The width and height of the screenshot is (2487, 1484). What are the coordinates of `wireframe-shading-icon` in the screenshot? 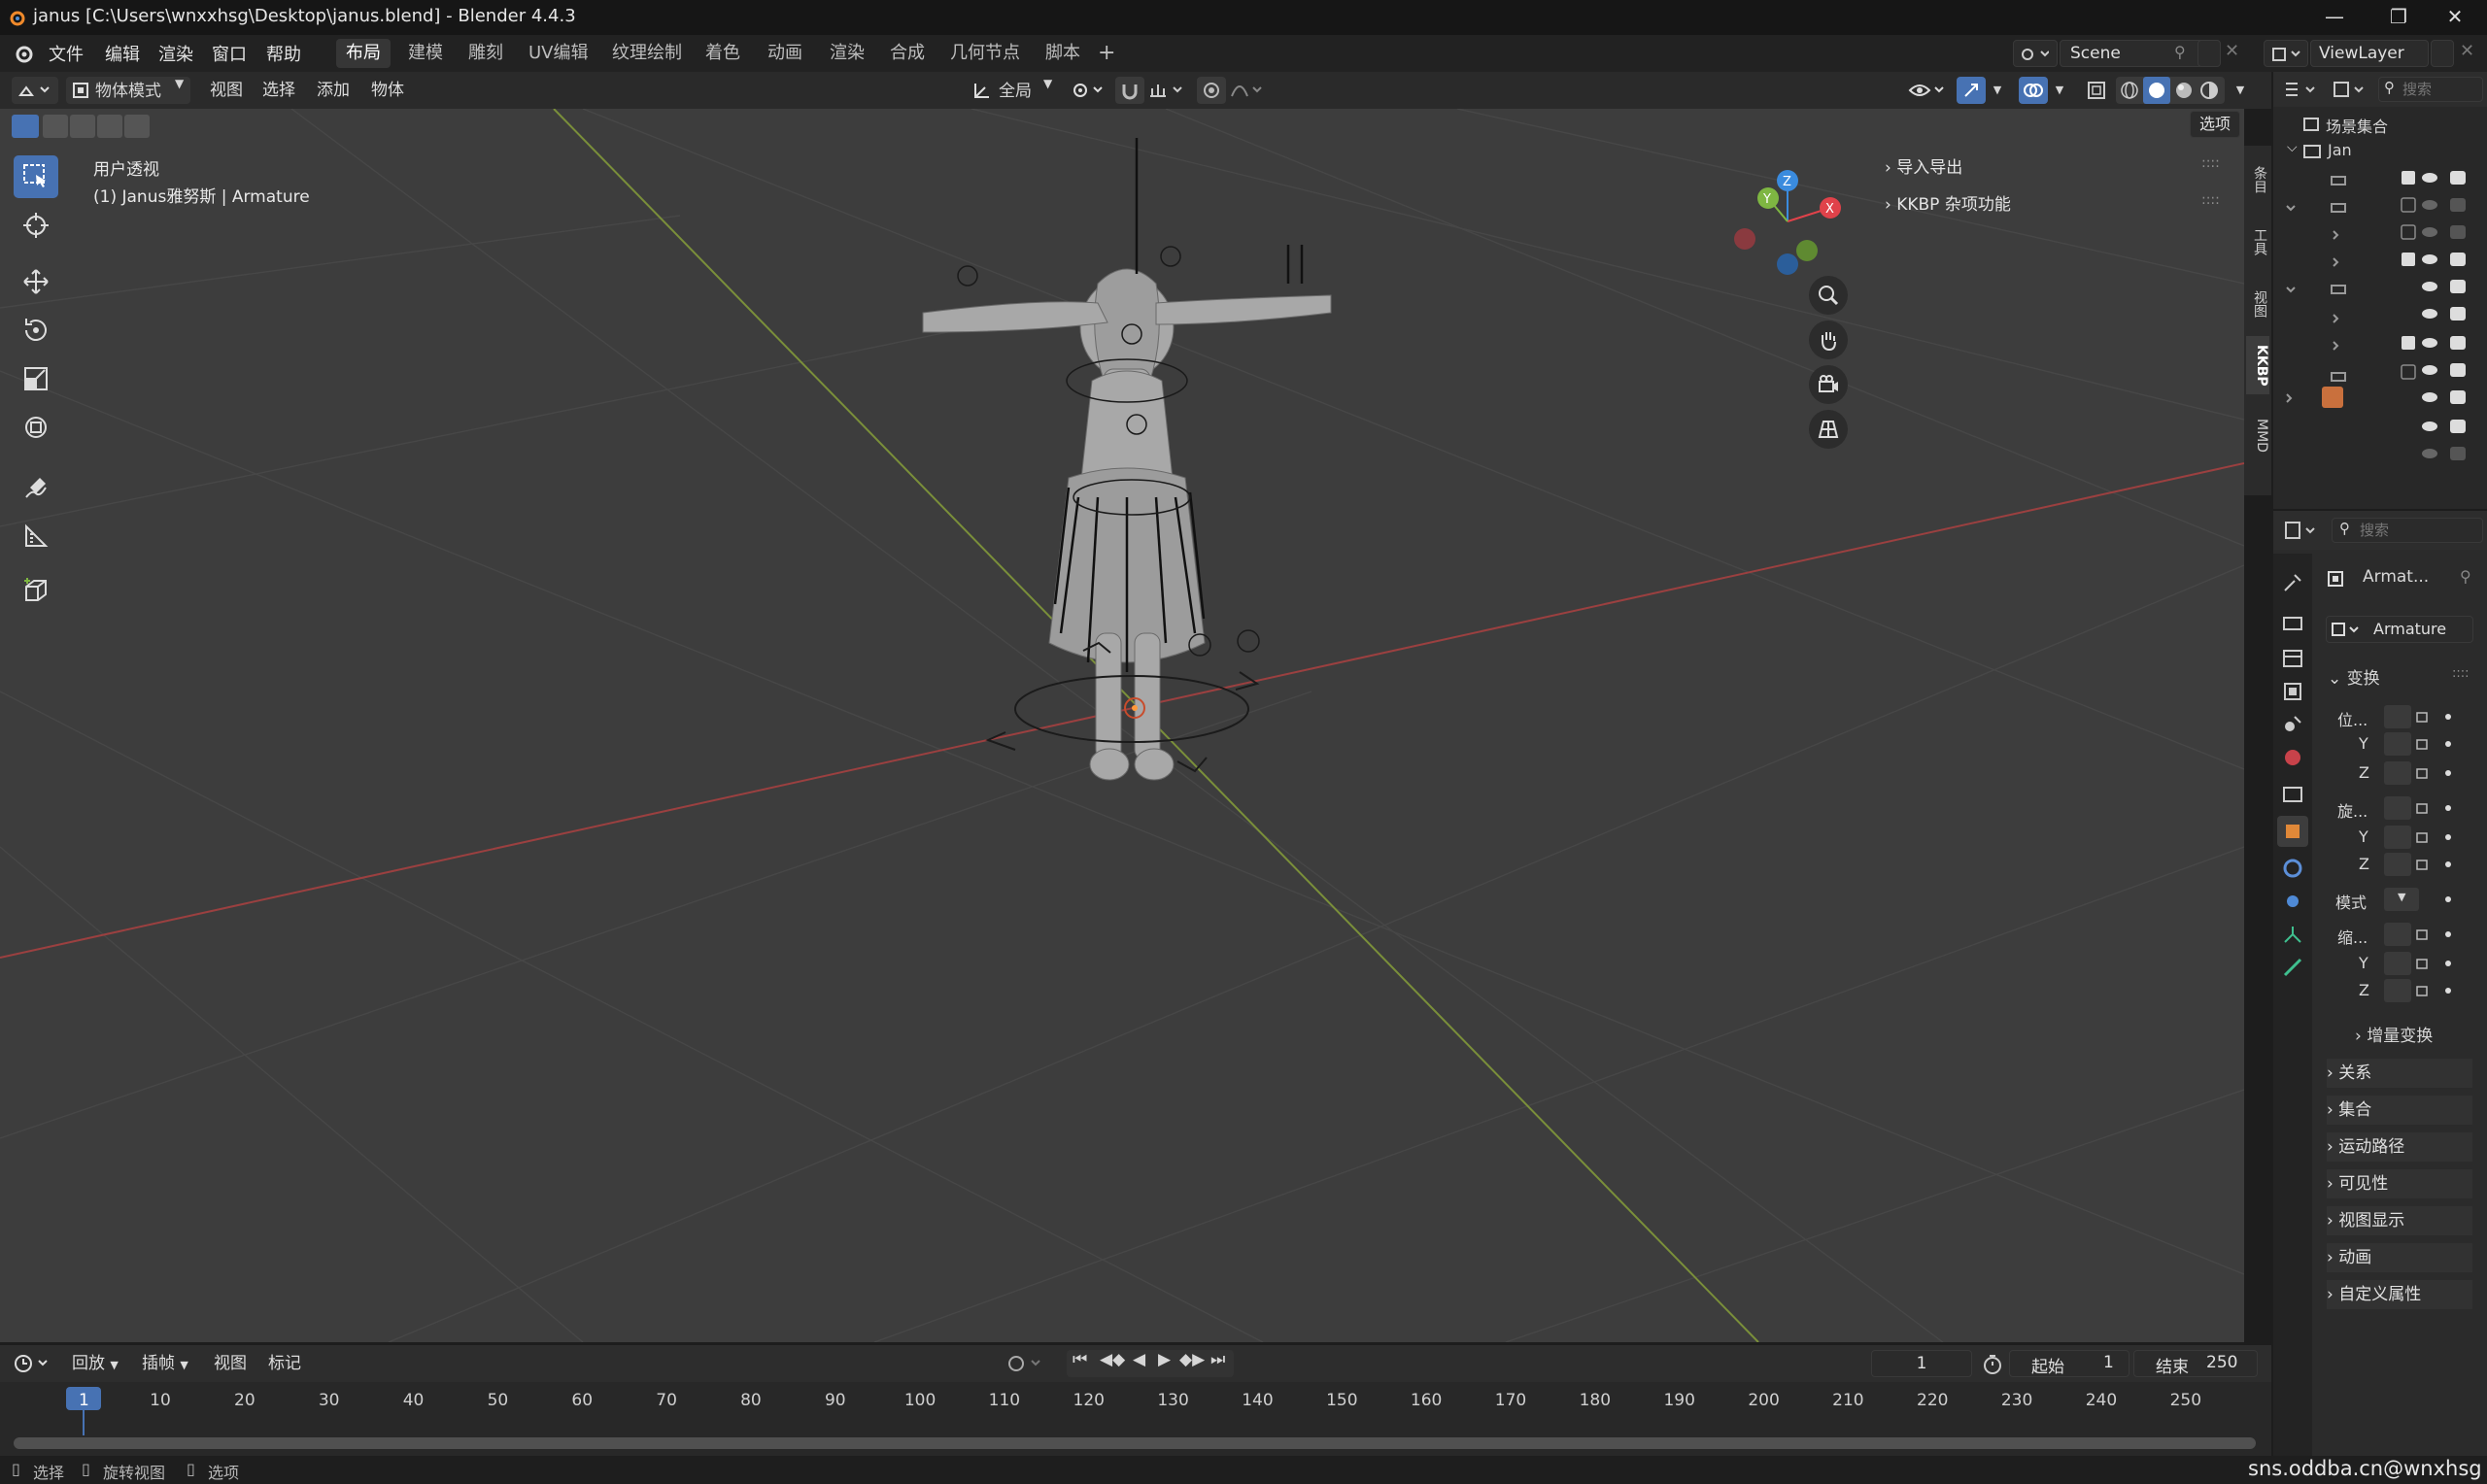 It's located at (2130, 90).